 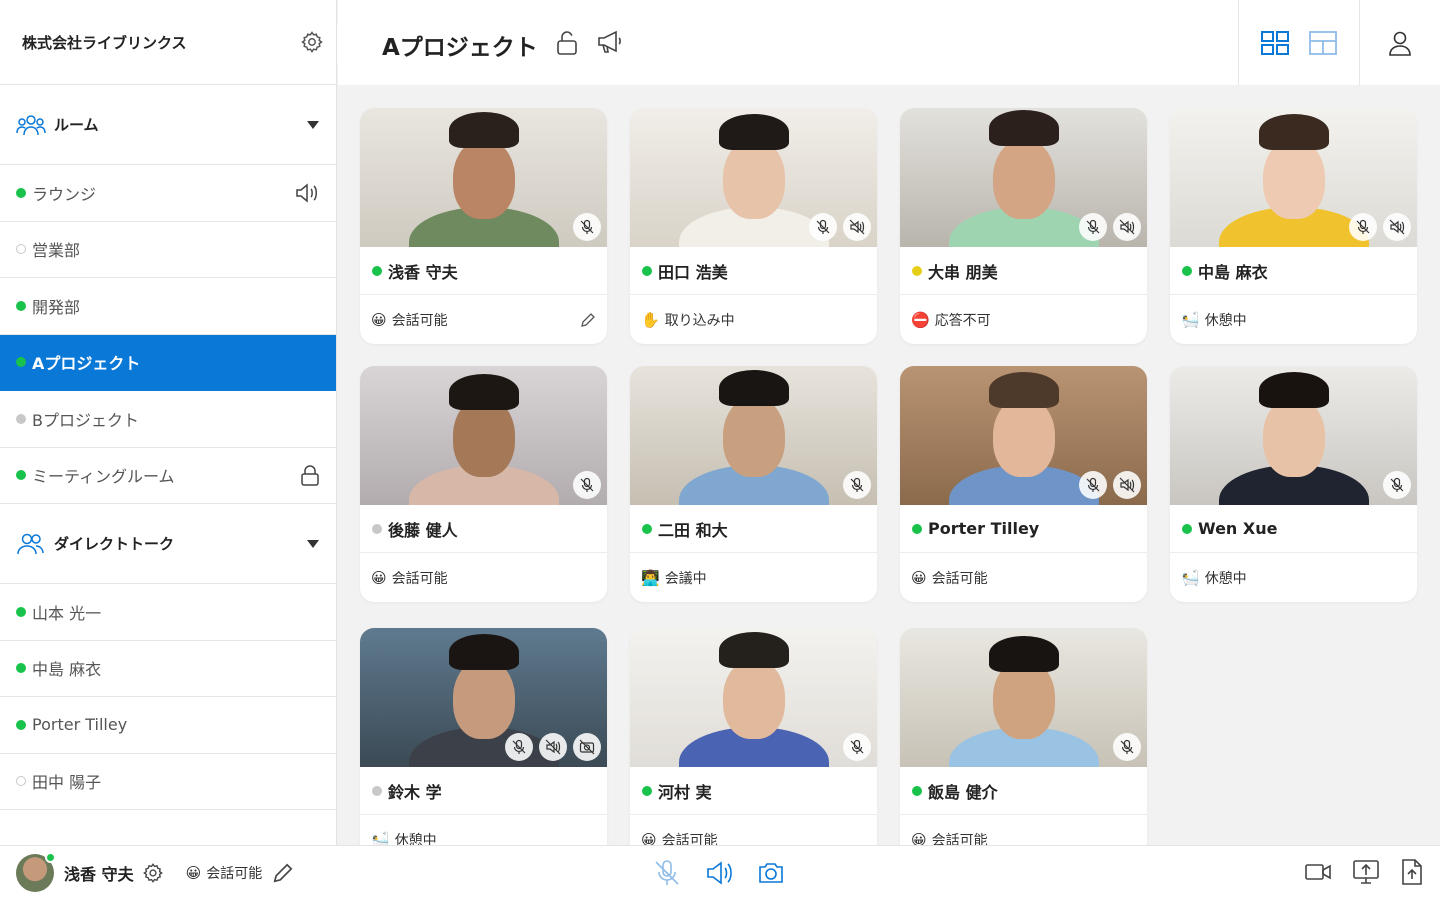 I want to click on user-icon, so click(x=1400, y=43).